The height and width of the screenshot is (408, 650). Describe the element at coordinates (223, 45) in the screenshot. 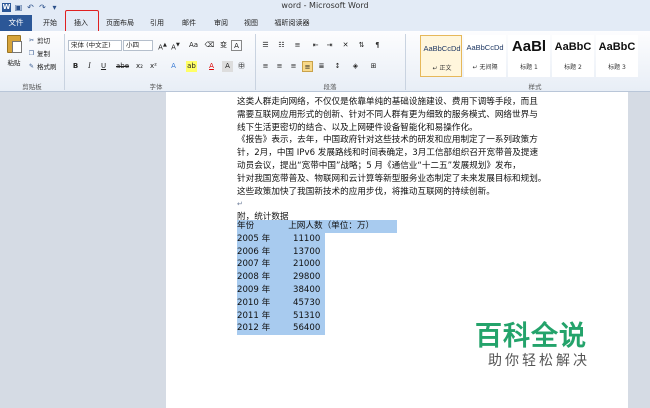

I see `phonetic-guide-icon: 变` at that location.